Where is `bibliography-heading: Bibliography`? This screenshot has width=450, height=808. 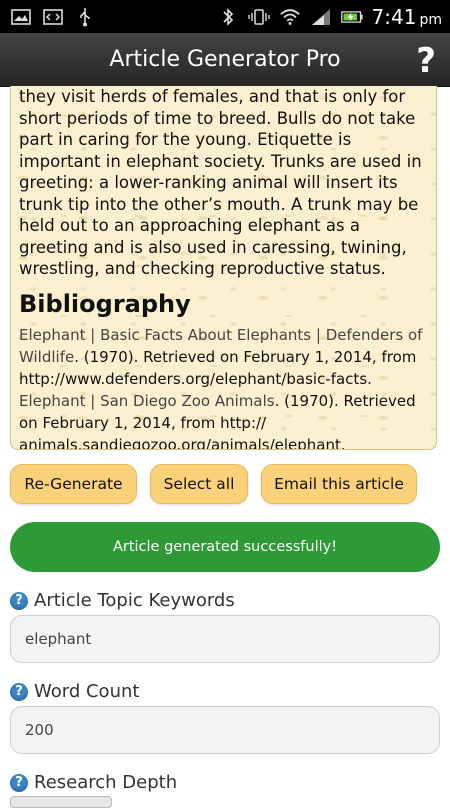
bibliography-heading: Bibliography is located at coordinates (105, 303).